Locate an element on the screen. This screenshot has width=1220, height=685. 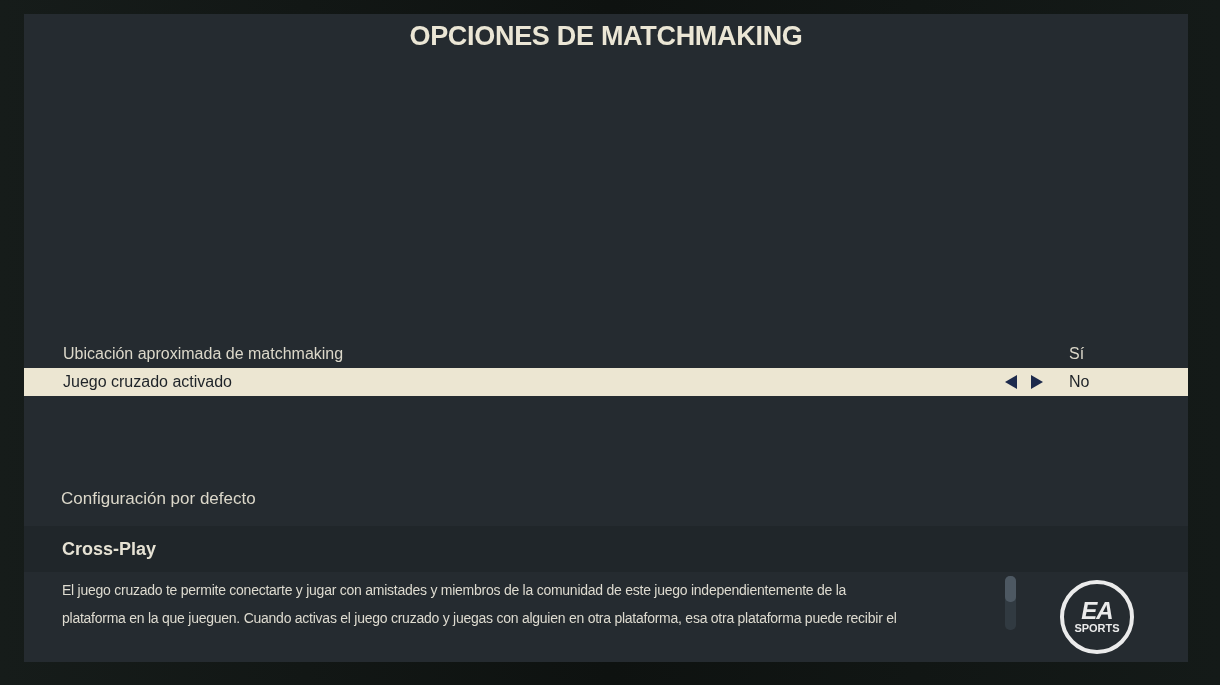
logo-text: SPORTS is located at coordinates (1097, 628).